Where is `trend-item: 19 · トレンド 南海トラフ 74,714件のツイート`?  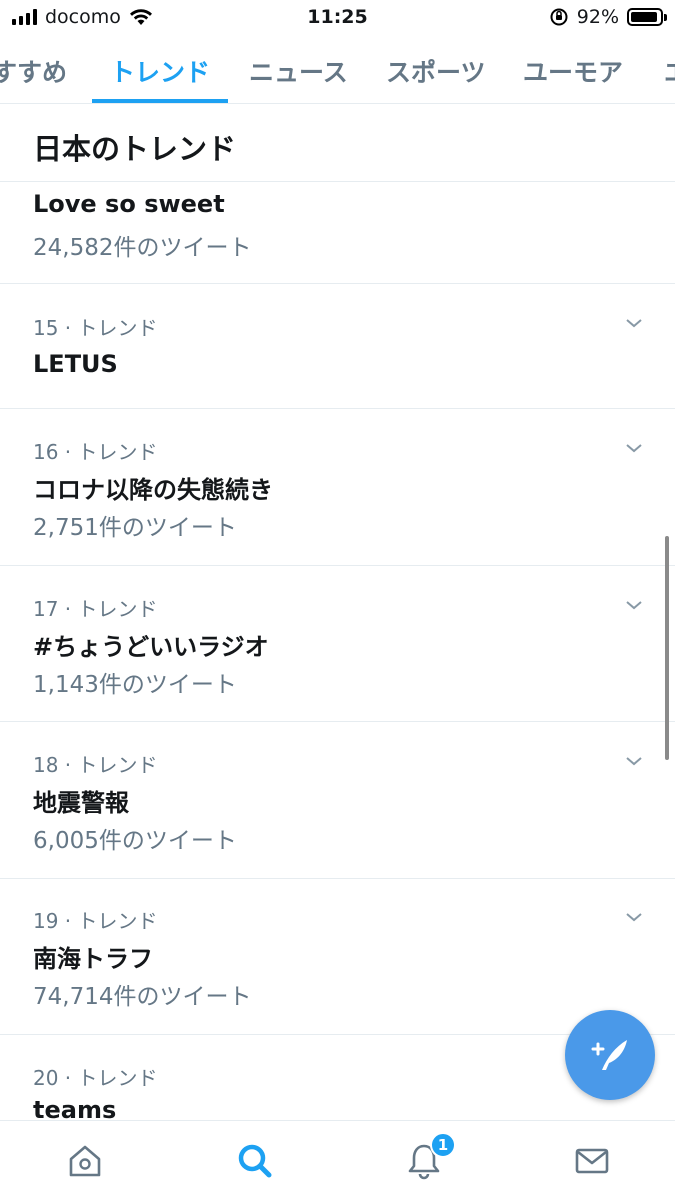
trend-item: 19 · トレンド 南海トラフ 74,714件のツイート is located at coordinates (337, 957).